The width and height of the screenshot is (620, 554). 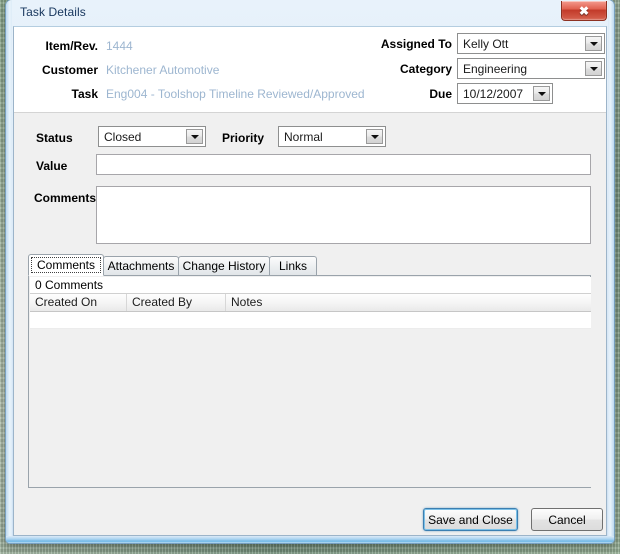 I want to click on status-combobox: Closed, so click(x=152, y=136).